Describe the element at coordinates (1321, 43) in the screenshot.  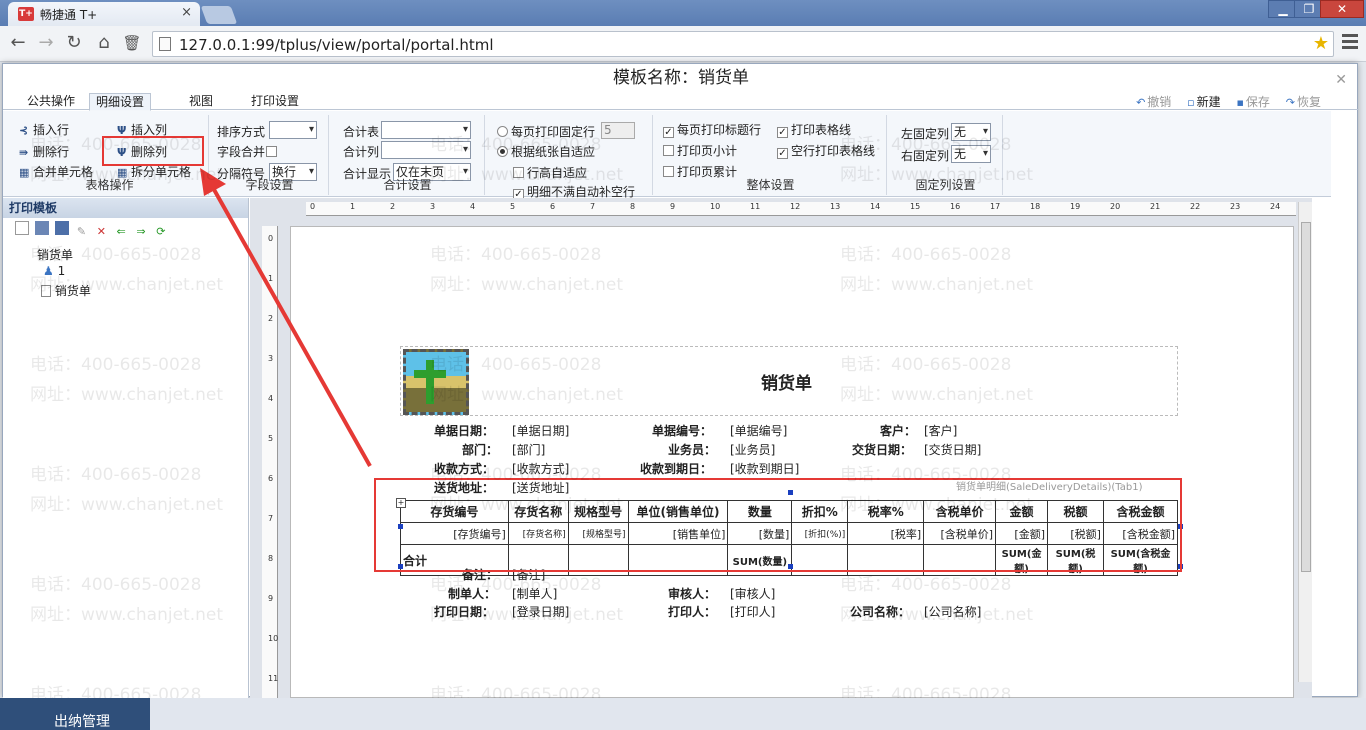
I see `bookmark-star-icon: ★` at that location.